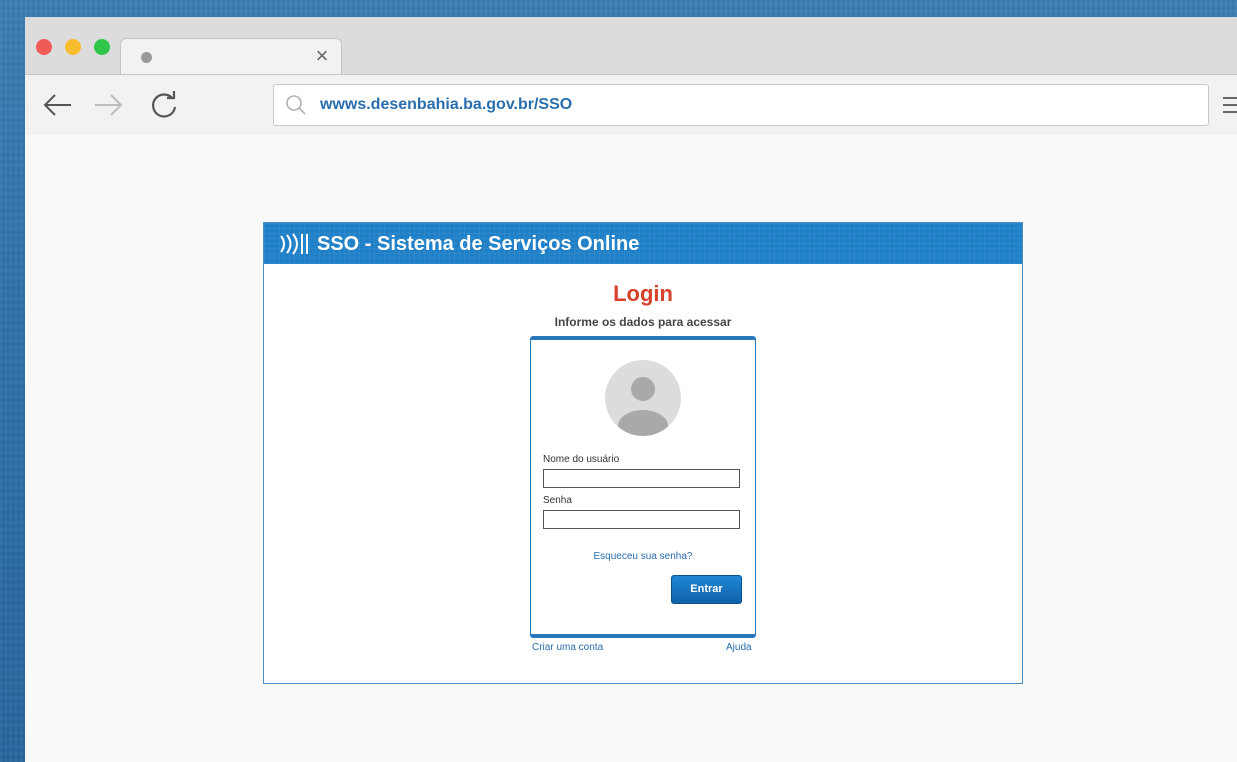 The width and height of the screenshot is (1237, 762). What do you see at coordinates (296, 105) in the screenshot?
I see `search-icon` at bounding box center [296, 105].